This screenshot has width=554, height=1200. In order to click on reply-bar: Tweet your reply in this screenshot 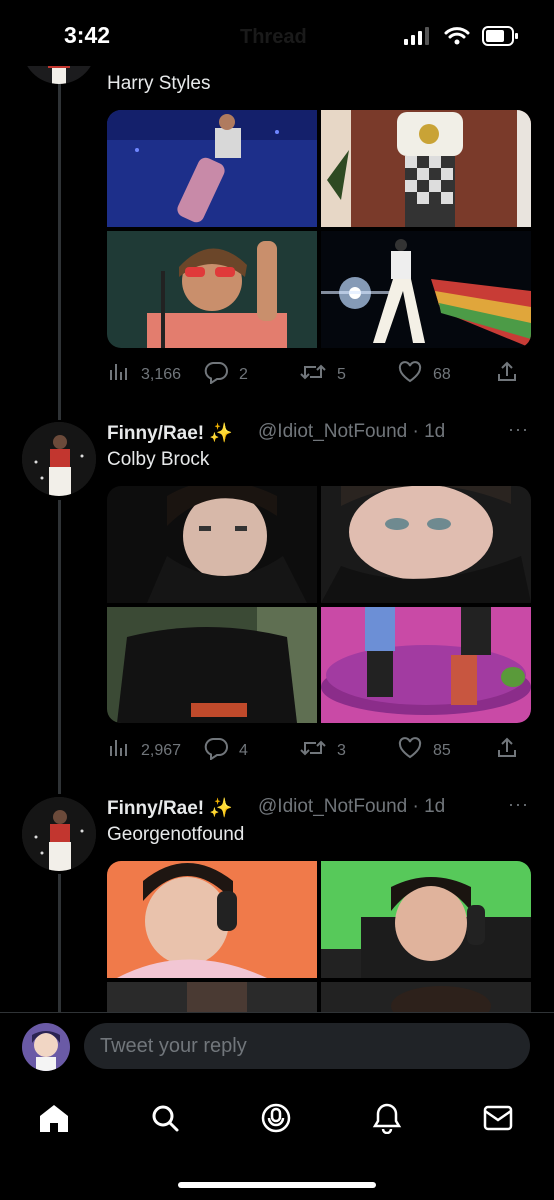, I will do `click(277, 1046)`.